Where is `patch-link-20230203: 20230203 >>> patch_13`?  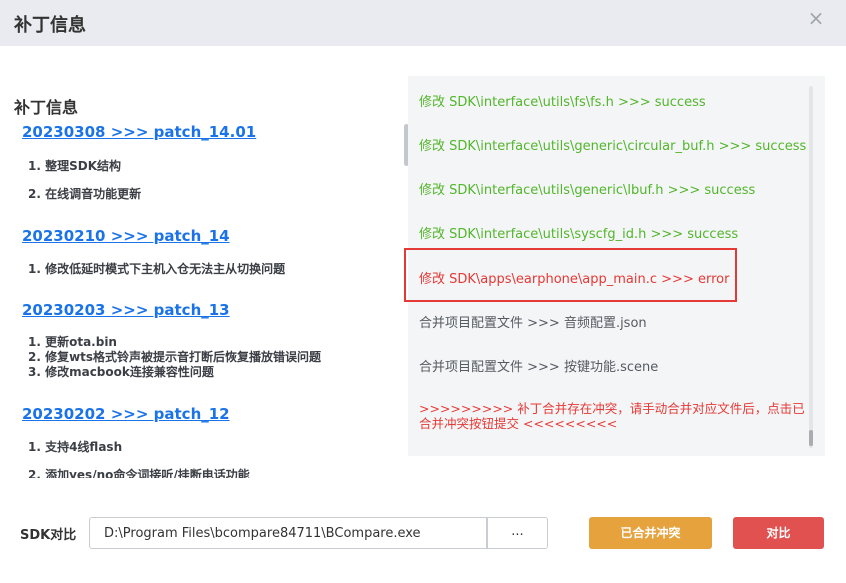 patch-link-20230203: 20230203 >>> patch_13 is located at coordinates (126, 310).